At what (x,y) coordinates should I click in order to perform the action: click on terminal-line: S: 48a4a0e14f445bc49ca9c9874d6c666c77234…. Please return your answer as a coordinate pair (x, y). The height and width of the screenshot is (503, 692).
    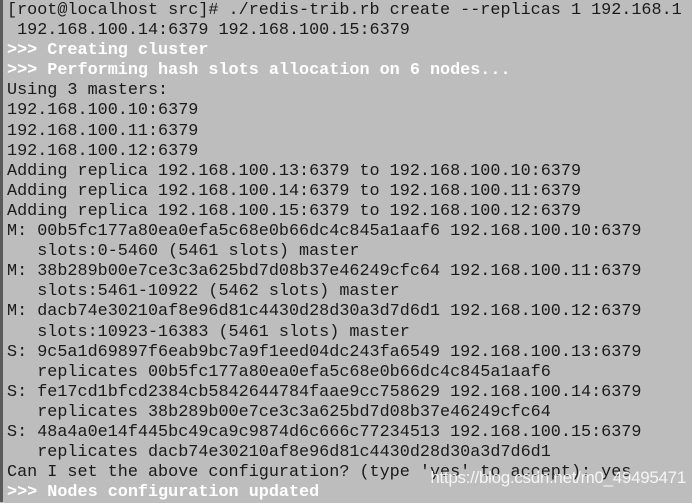
    Looking at the image, I should click on (324, 432).